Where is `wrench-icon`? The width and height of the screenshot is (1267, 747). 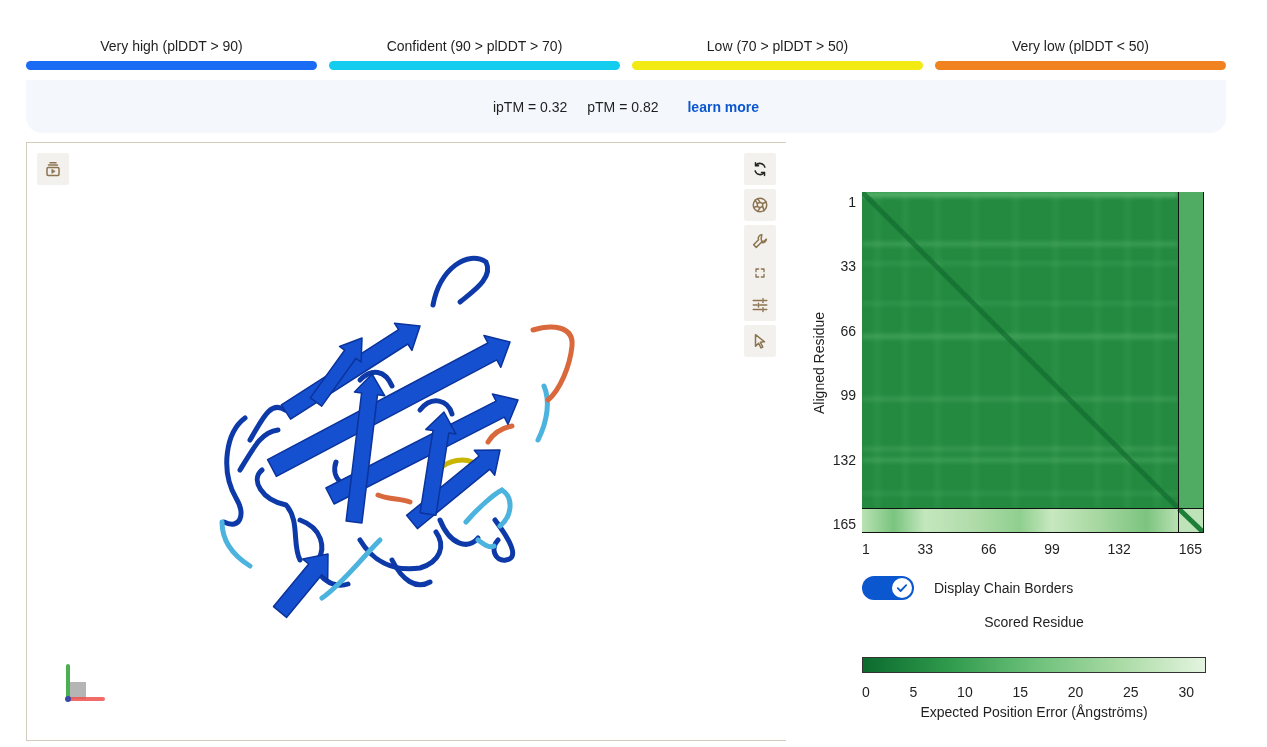
wrench-icon is located at coordinates (760, 241).